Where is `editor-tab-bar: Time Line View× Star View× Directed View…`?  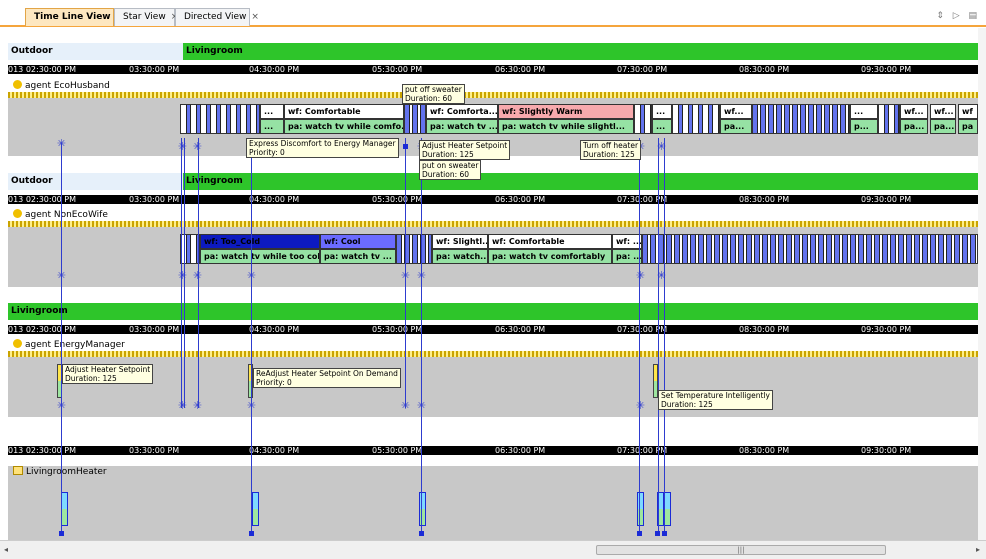
editor-tab-bar: Time Line View× Star View× Directed View… is located at coordinates (493, 13).